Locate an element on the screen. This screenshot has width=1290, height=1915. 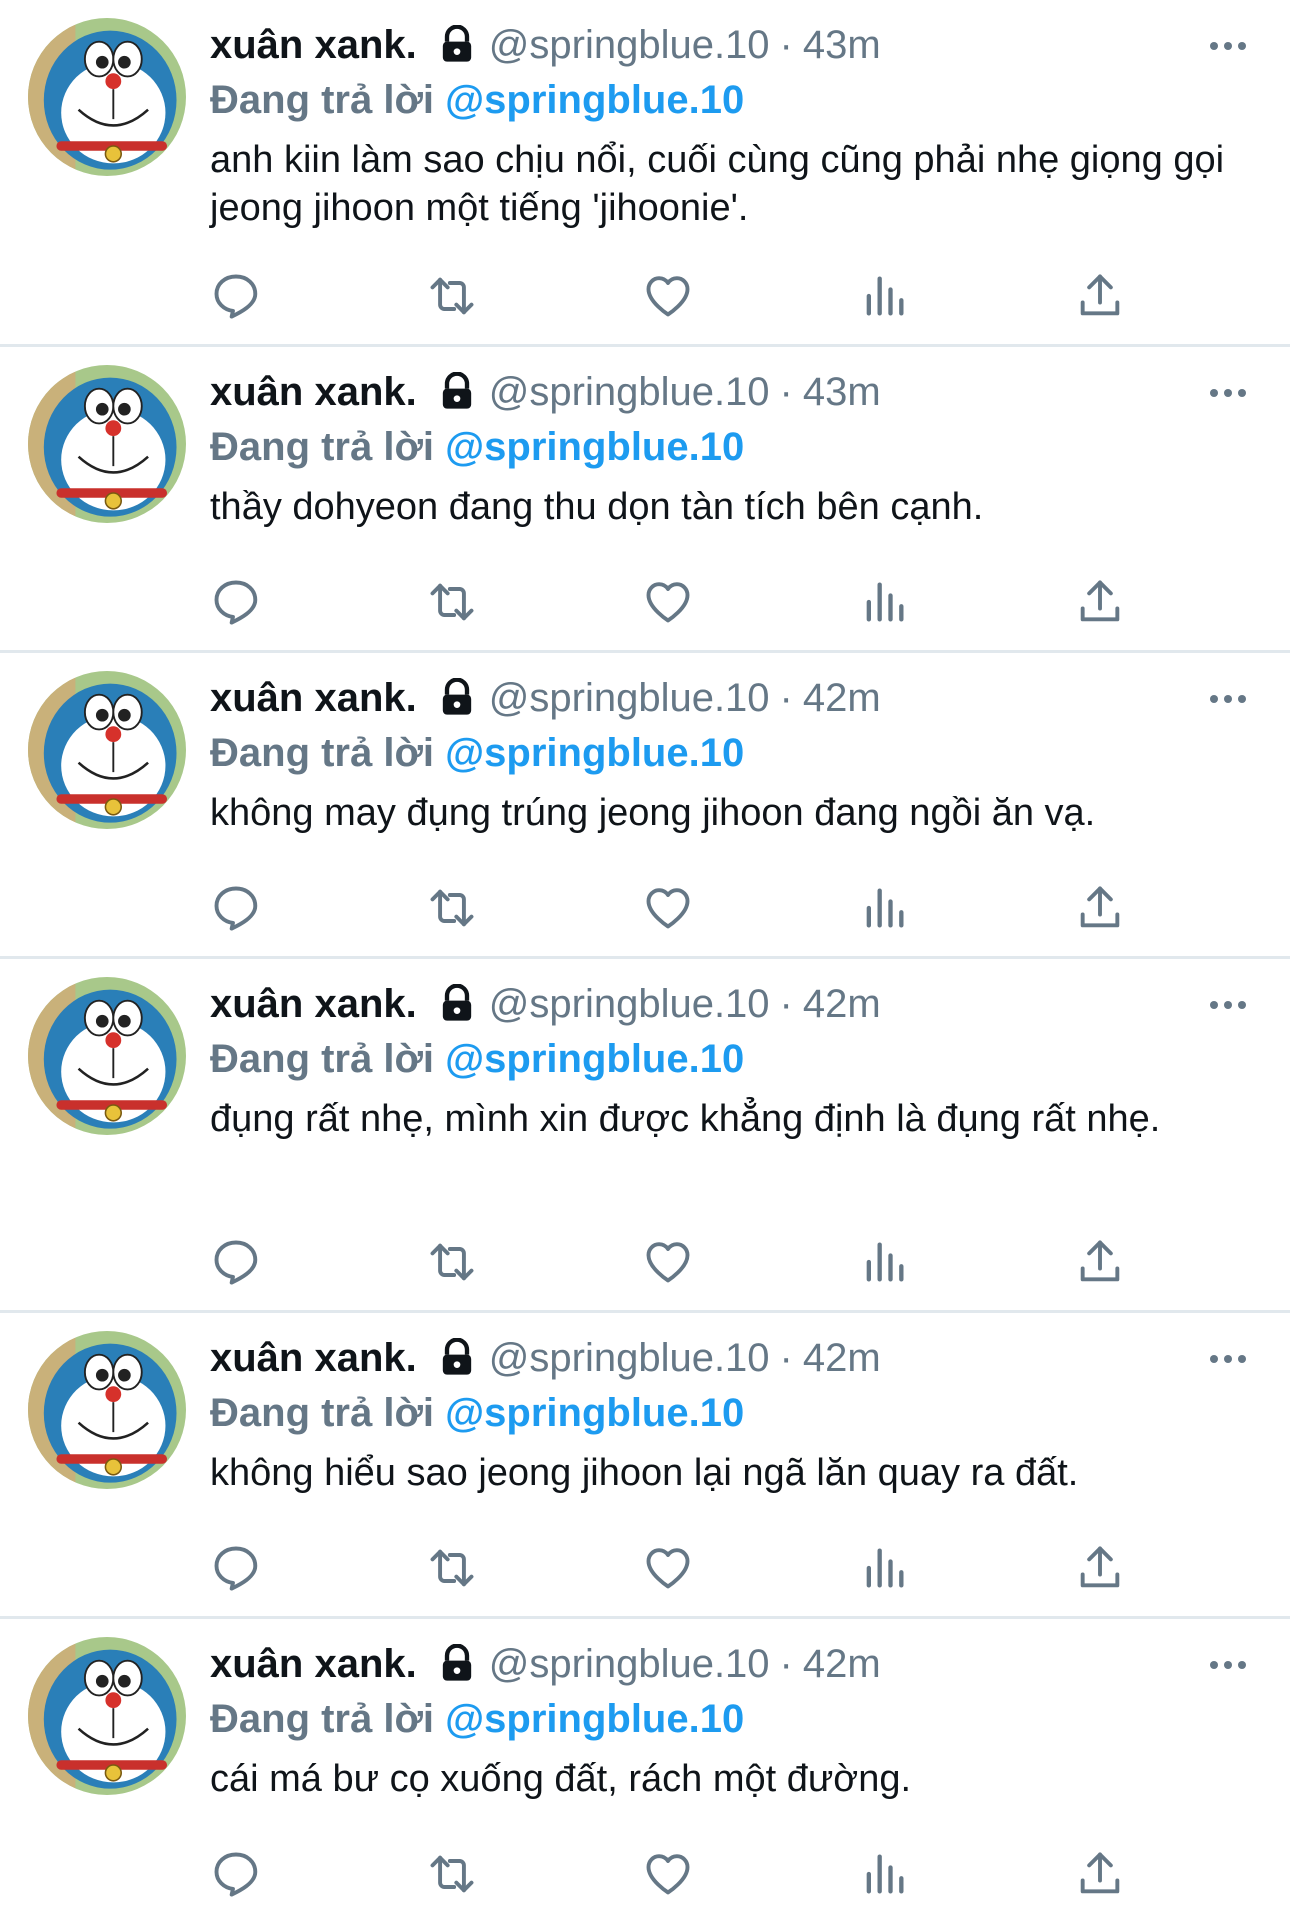
lock-icon is located at coordinates (457, 45).